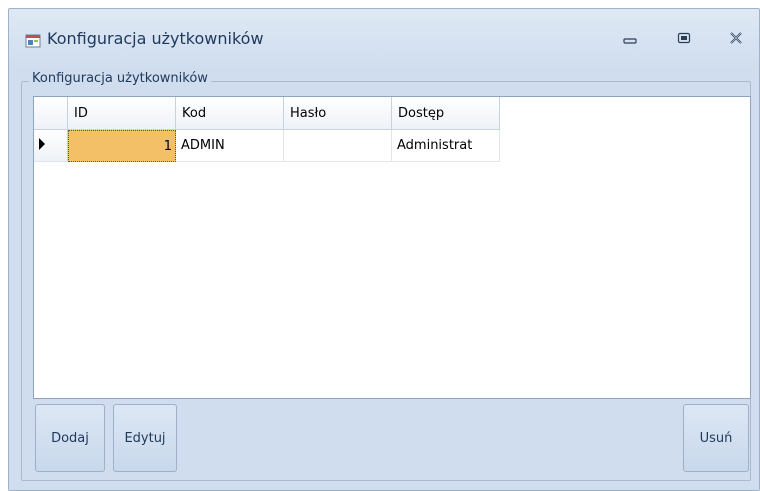 The height and width of the screenshot is (491, 760). What do you see at coordinates (338, 146) in the screenshot?
I see `cell-haslo` at bounding box center [338, 146].